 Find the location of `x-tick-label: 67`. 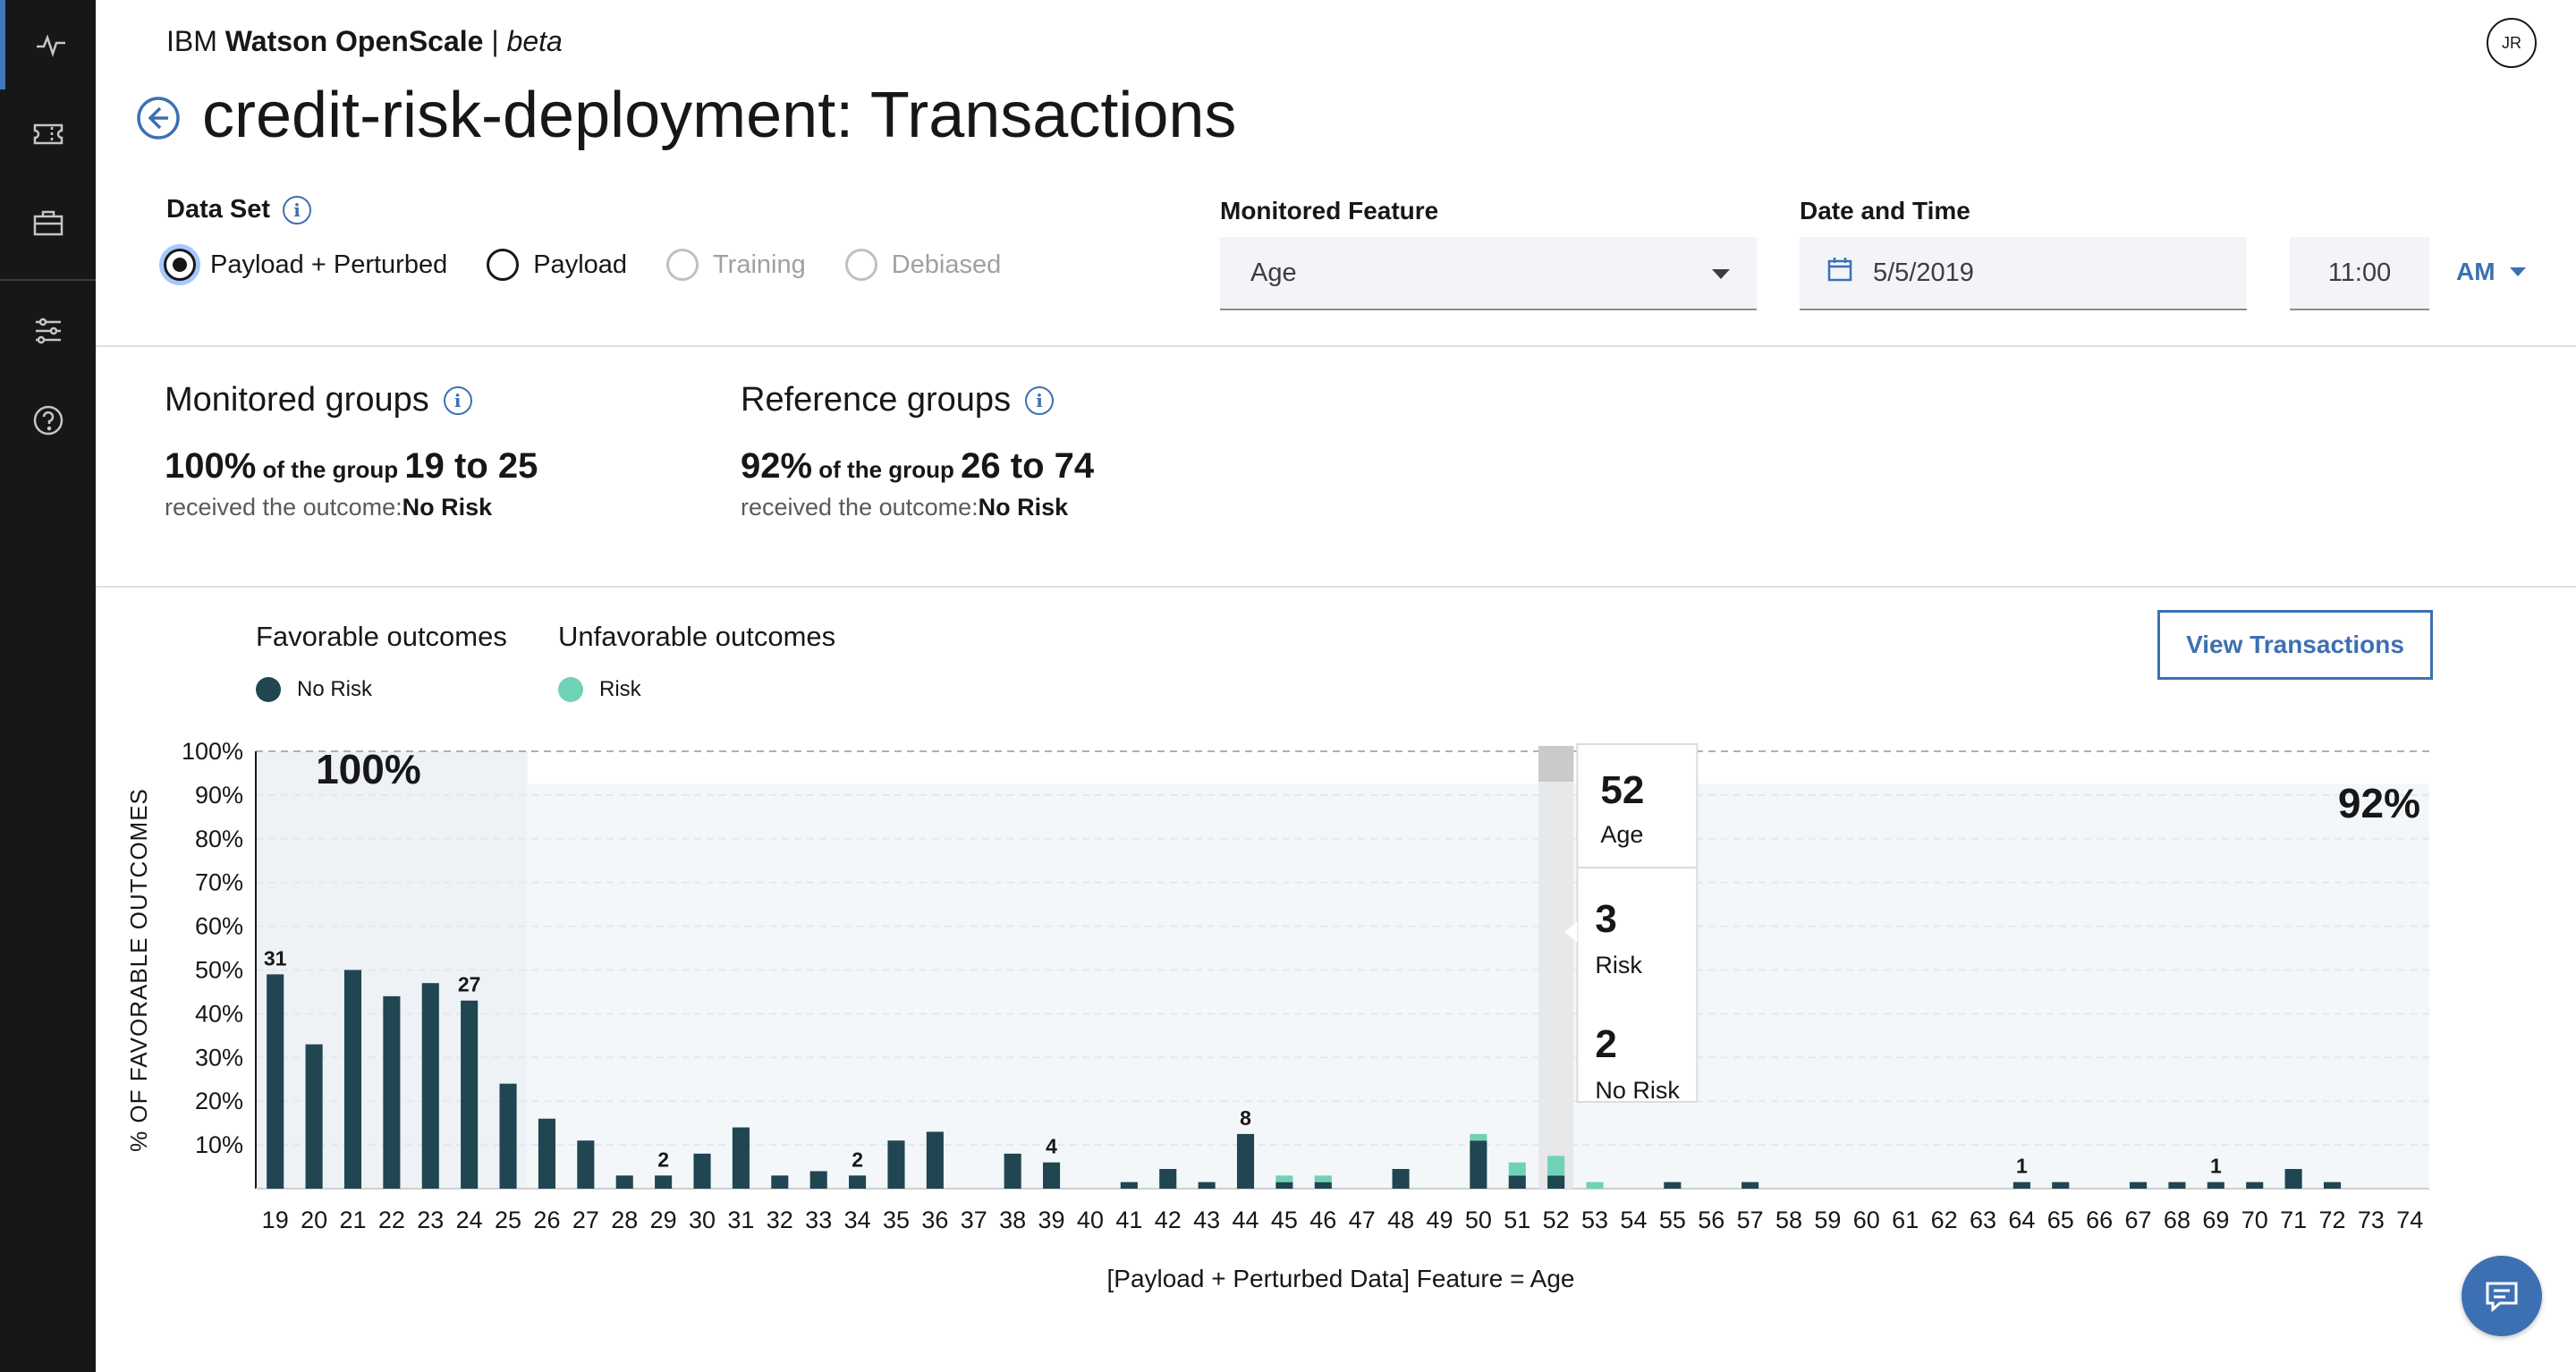

x-tick-label: 67 is located at coordinates (2138, 1220).